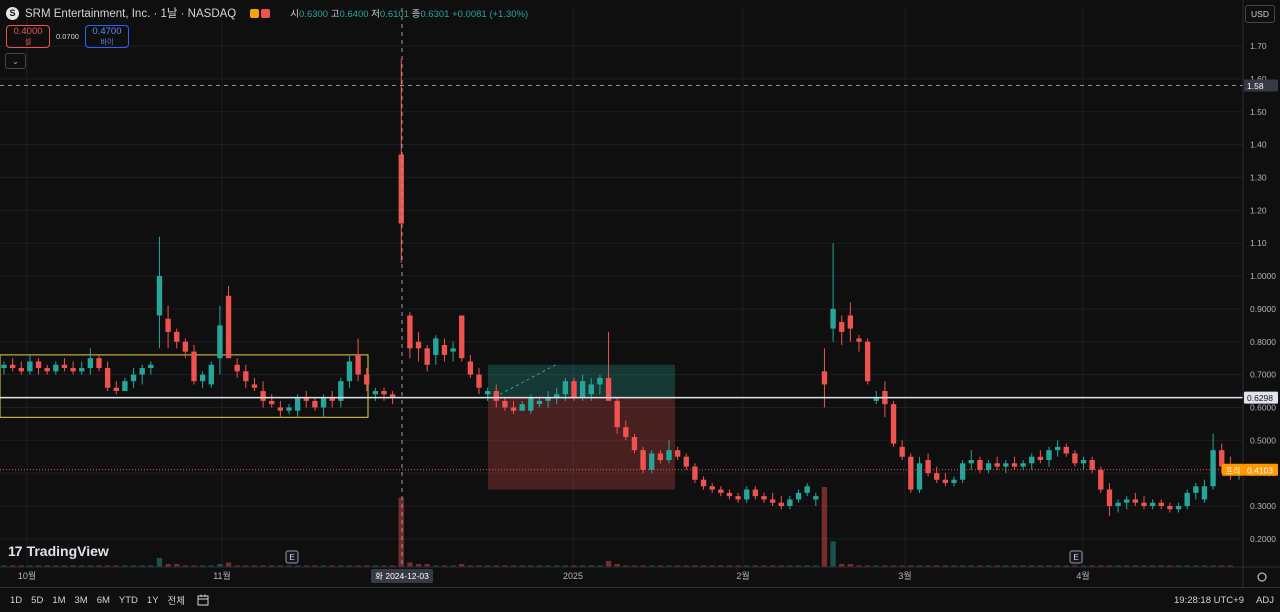 This screenshot has width=1280, height=612. What do you see at coordinates (1260, 14) in the screenshot?
I see `currency-selector: USD` at bounding box center [1260, 14].